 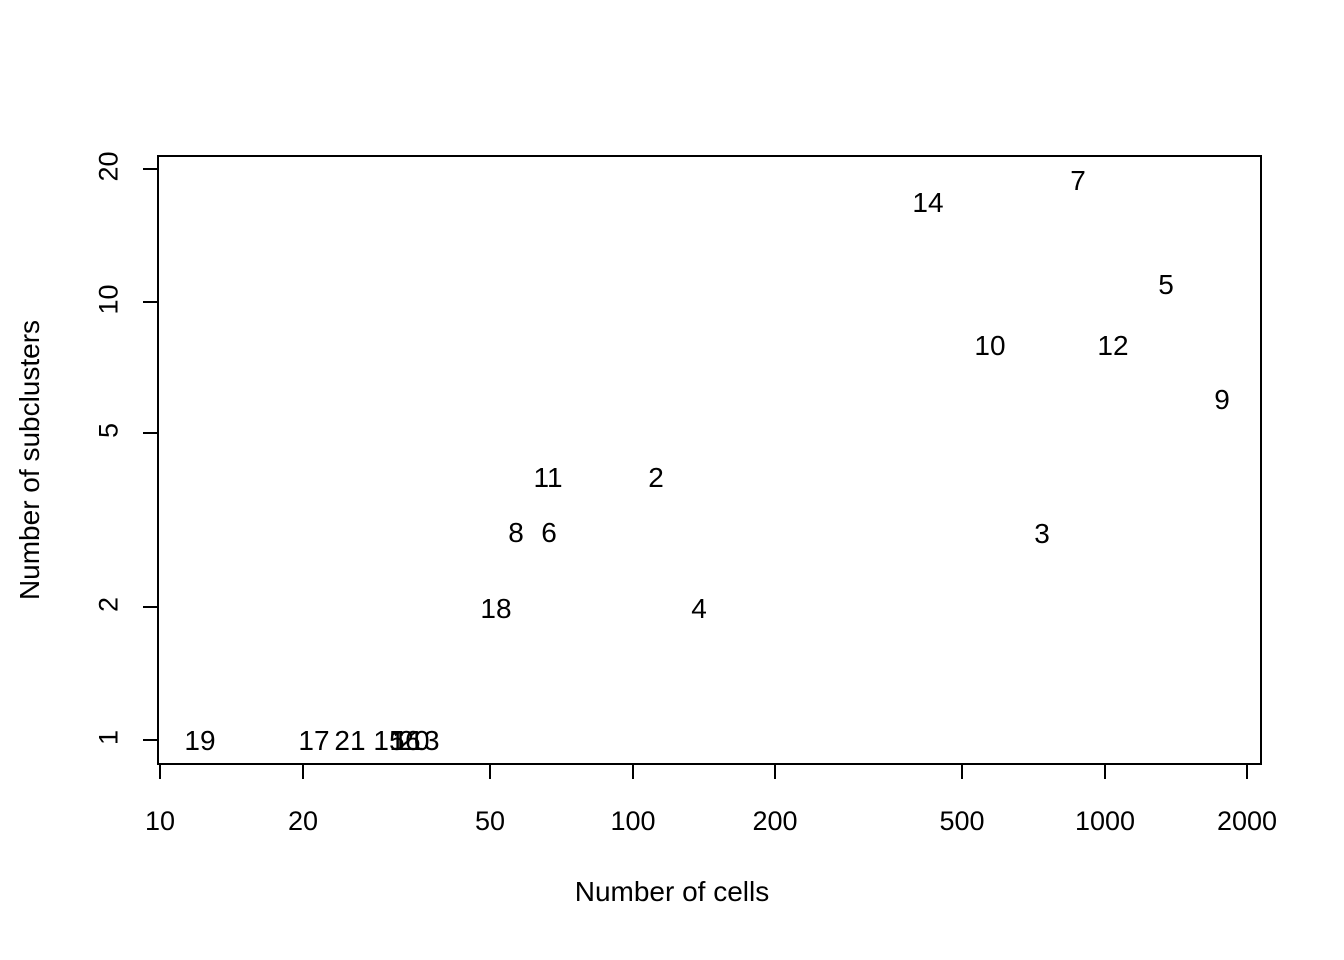 What do you see at coordinates (496, 608) in the screenshot?
I see `data-point-label: 18` at bounding box center [496, 608].